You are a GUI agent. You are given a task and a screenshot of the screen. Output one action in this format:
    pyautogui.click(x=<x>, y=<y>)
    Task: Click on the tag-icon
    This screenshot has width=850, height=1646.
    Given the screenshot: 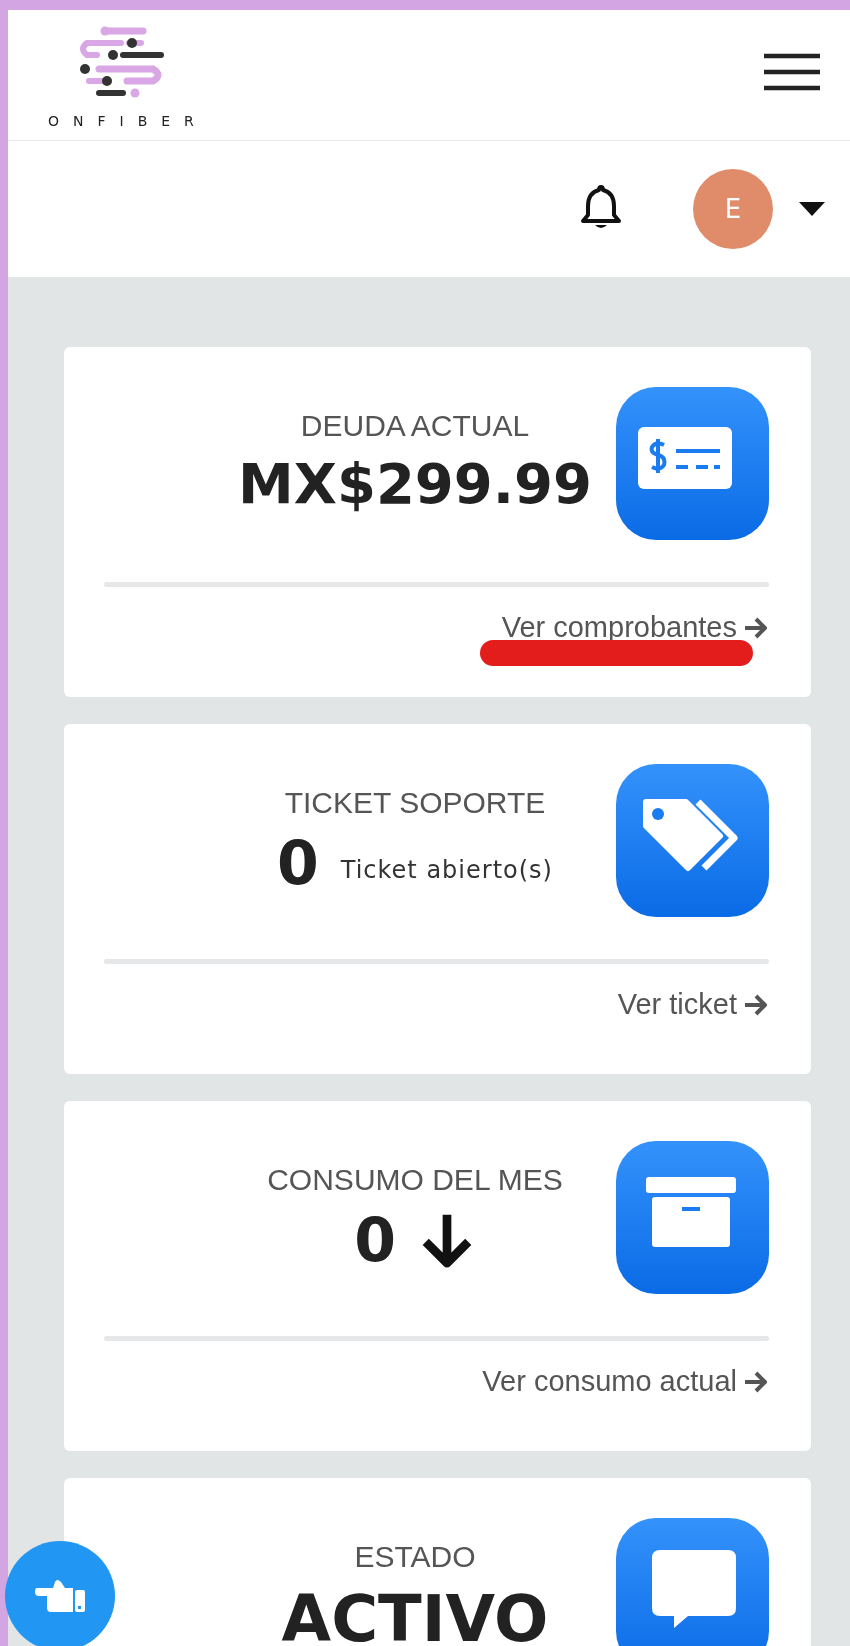 What is the action you would take?
    pyautogui.click(x=692, y=840)
    